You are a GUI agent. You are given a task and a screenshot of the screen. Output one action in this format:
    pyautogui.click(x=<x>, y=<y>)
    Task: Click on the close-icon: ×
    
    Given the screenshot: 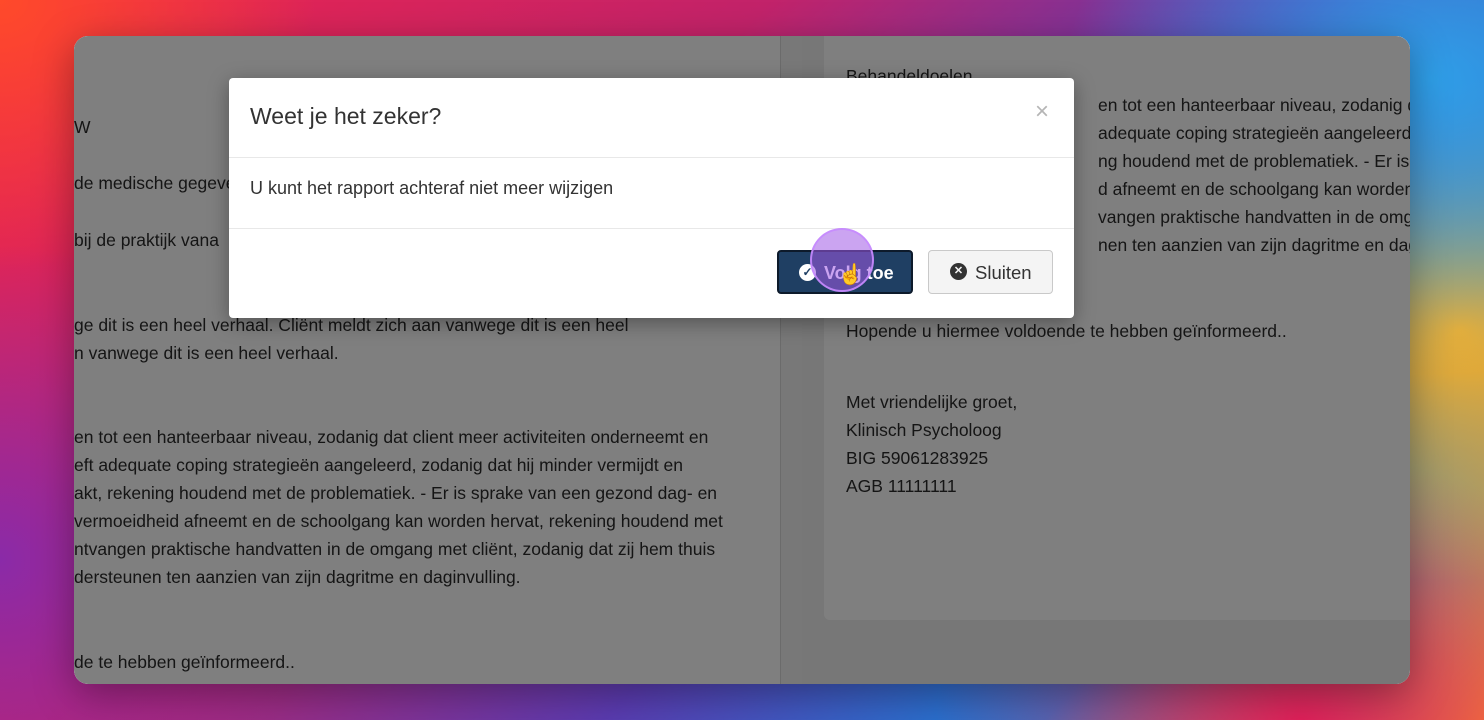 What is the action you would take?
    pyautogui.click(x=1042, y=112)
    